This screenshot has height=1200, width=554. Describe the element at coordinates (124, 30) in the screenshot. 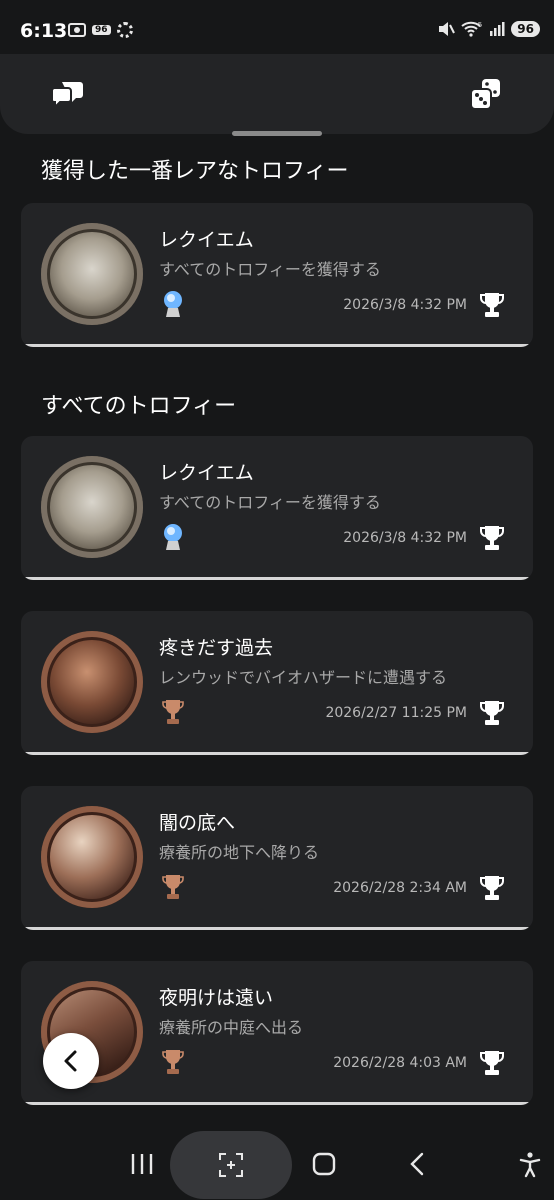

I see `loading-icon` at that location.